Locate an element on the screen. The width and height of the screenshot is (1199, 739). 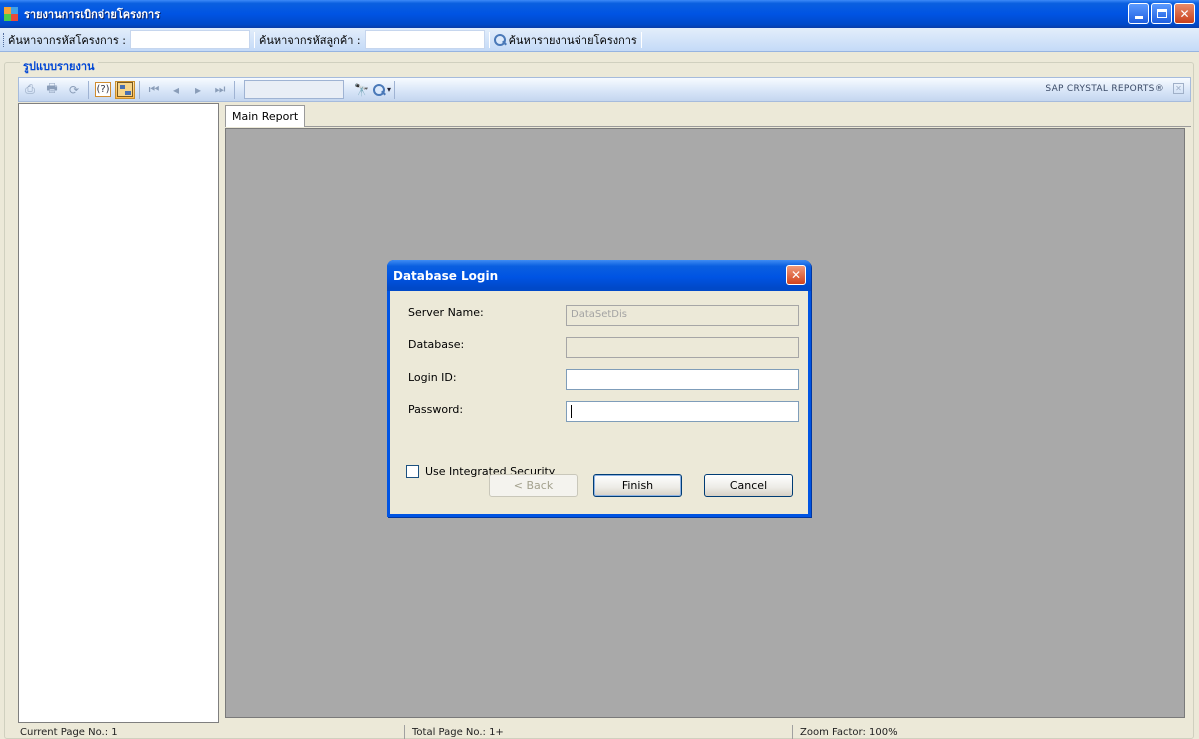
sap-crystal-brand: SAP CRYSTAL REPORTS® is located at coordinates (1104, 89).